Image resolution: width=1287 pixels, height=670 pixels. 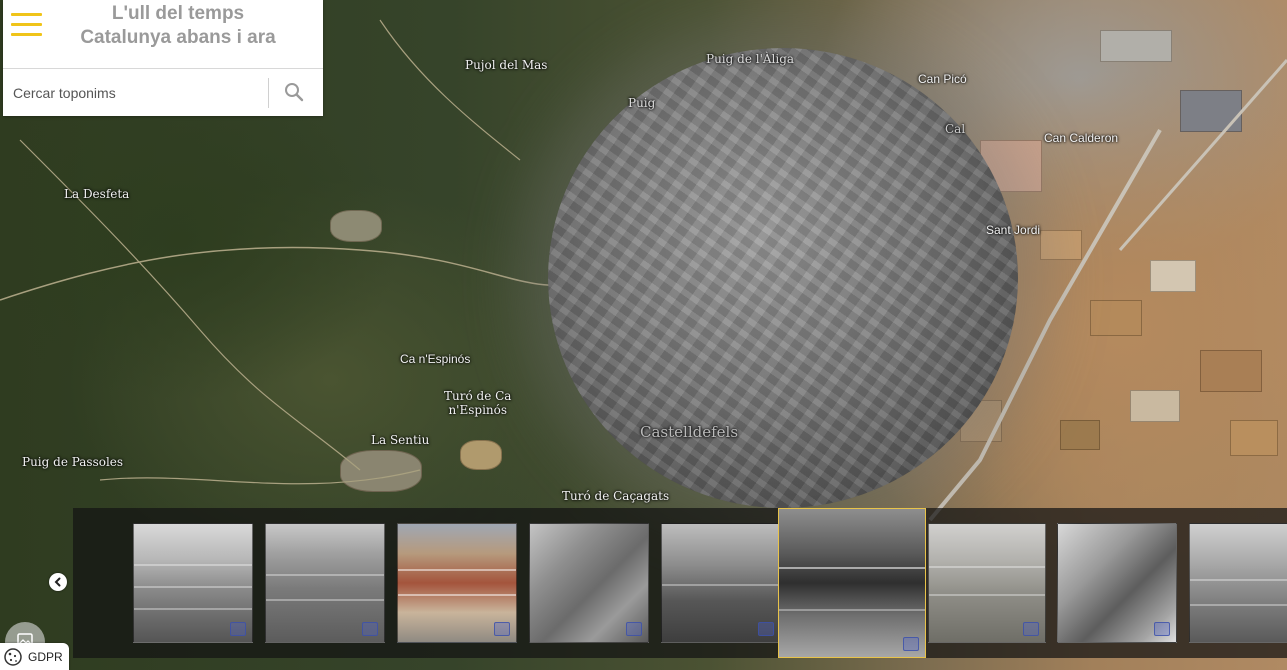 I want to click on gdpr-button: GDPR, so click(x=34, y=656).